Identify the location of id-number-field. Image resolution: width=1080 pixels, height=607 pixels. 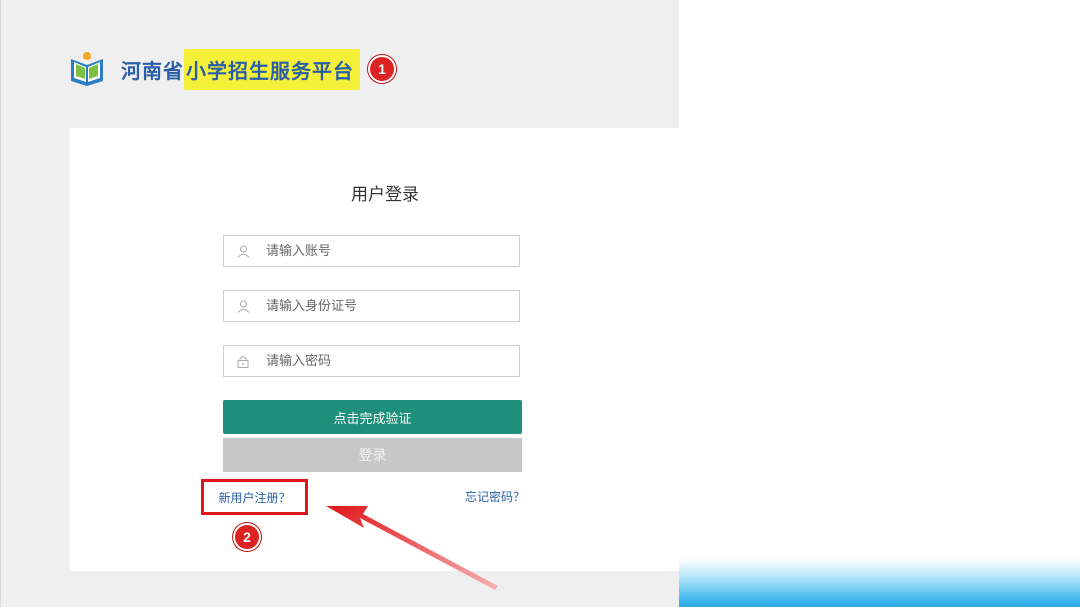
(371, 306).